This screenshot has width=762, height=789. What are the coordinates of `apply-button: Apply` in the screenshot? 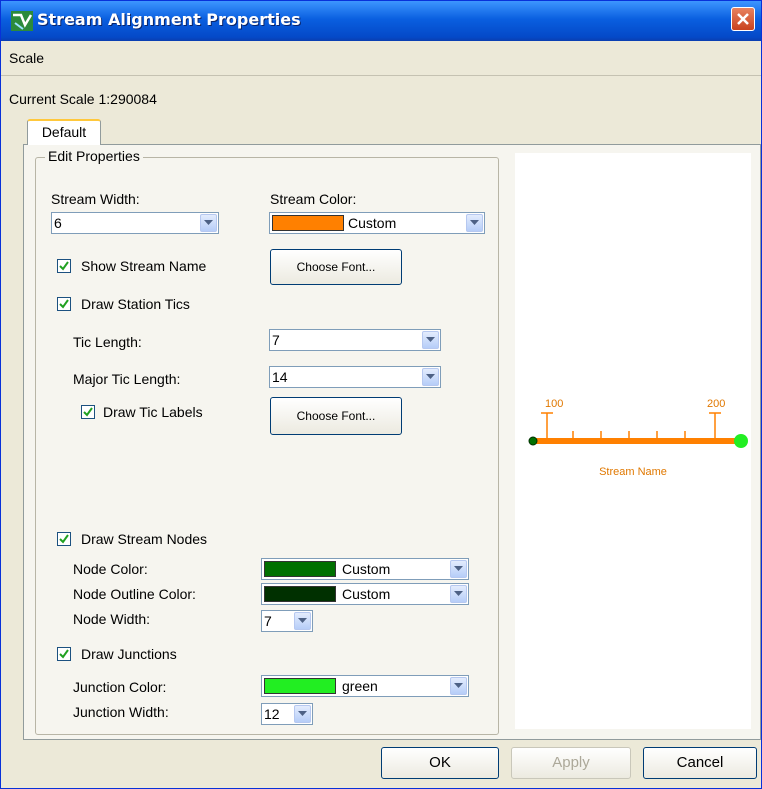 It's located at (571, 763).